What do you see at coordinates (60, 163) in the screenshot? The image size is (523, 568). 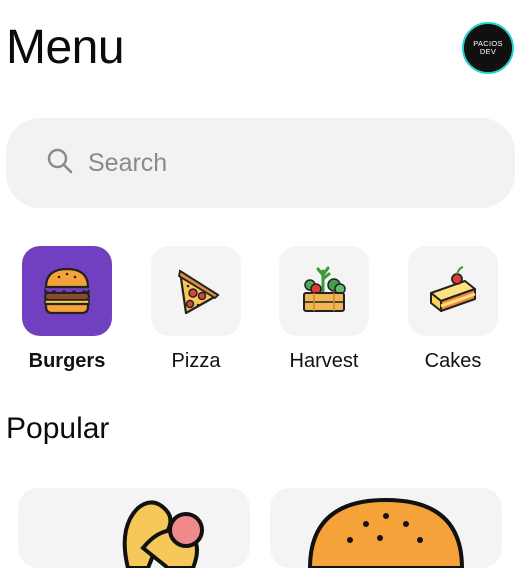 I see `search-icon` at bounding box center [60, 163].